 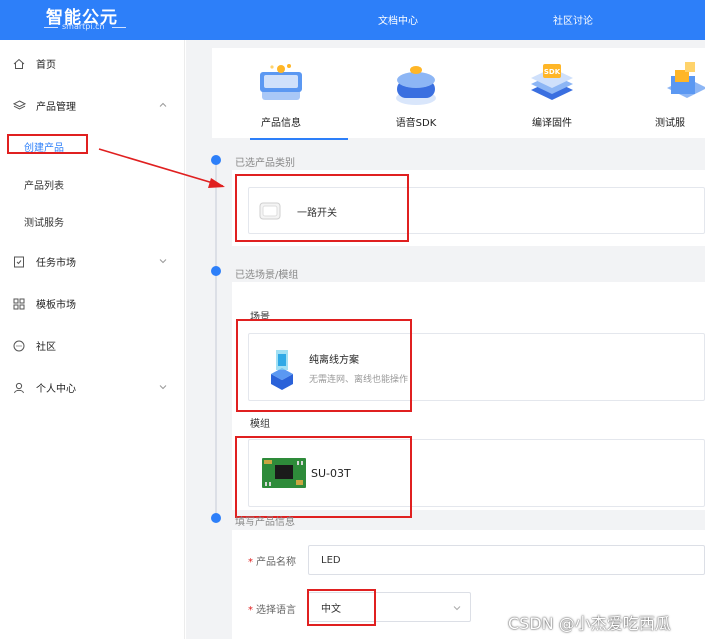 What do you see at coordinates (51, 27) in the screenshot?
I see `logo-divider-left` at bounding box center [51, 27].